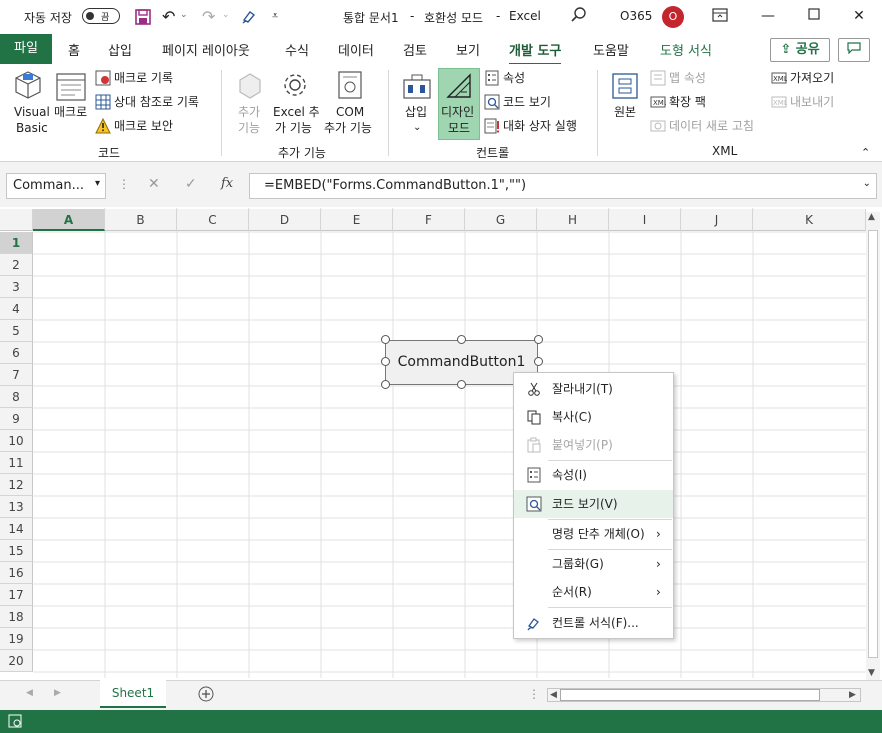  Describe the element at coordinates (350, 86) in the screenshot. I see `com-addins-icon` at that location.